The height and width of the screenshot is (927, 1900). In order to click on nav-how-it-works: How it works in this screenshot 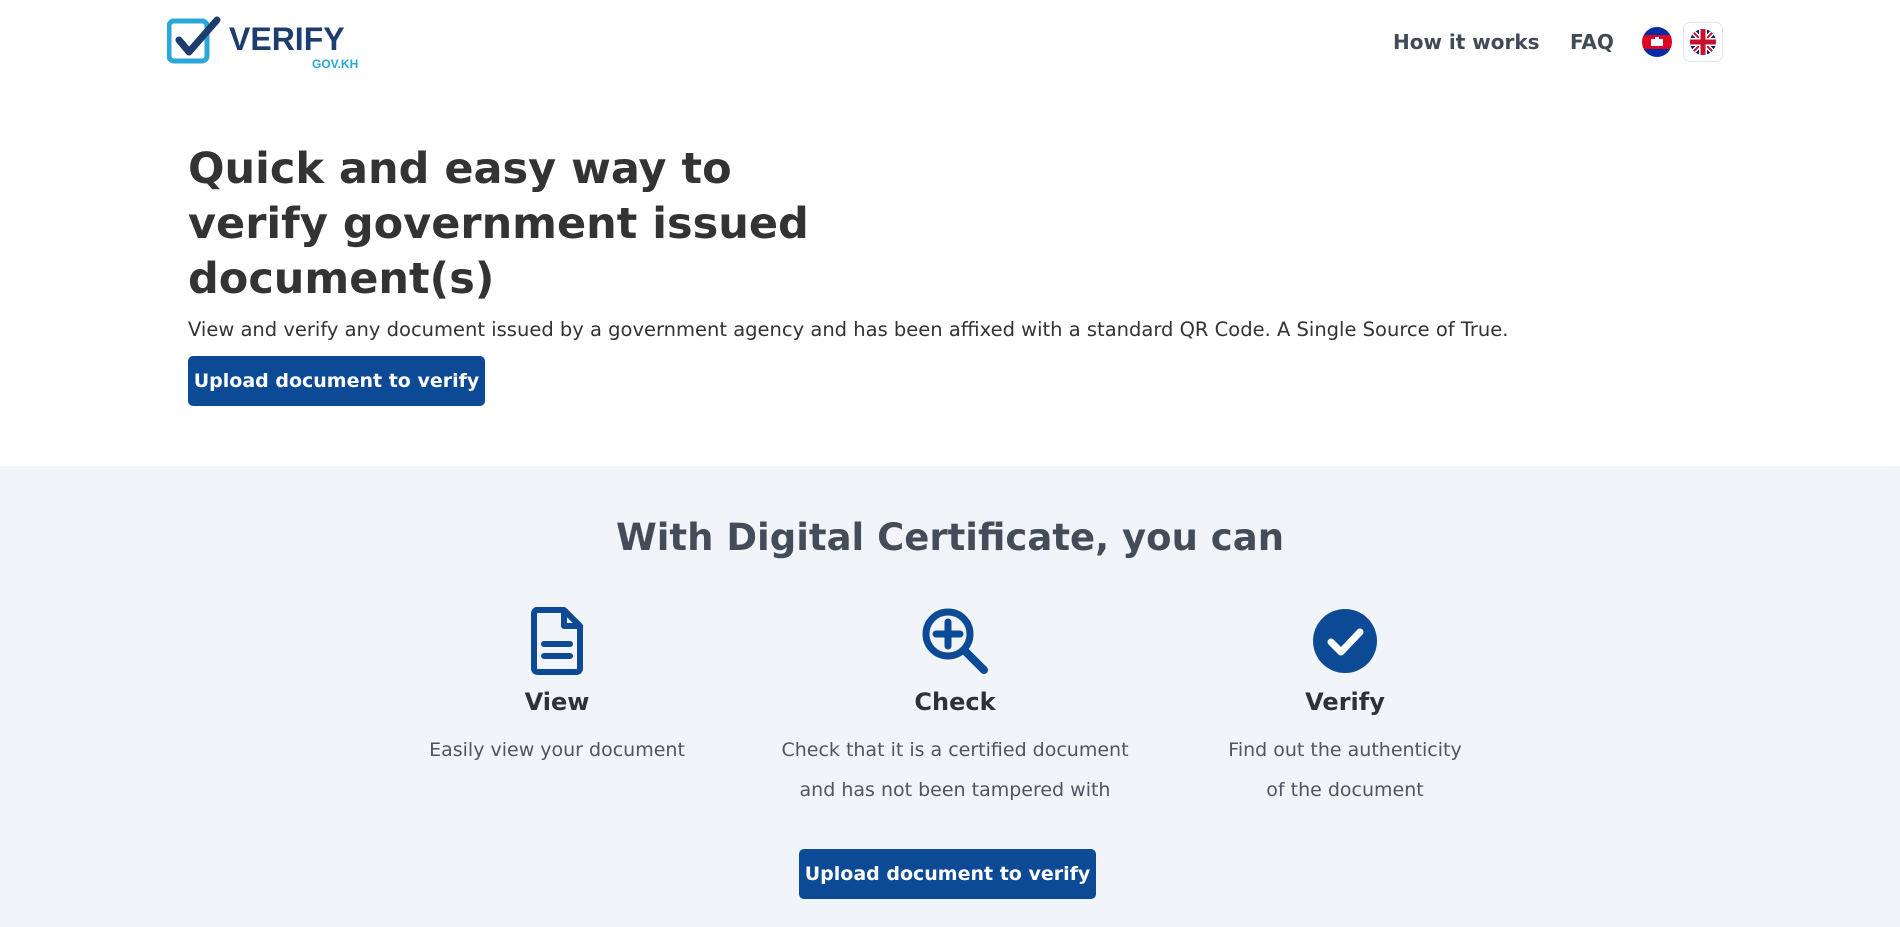, I will do `click(1466, 42)`.